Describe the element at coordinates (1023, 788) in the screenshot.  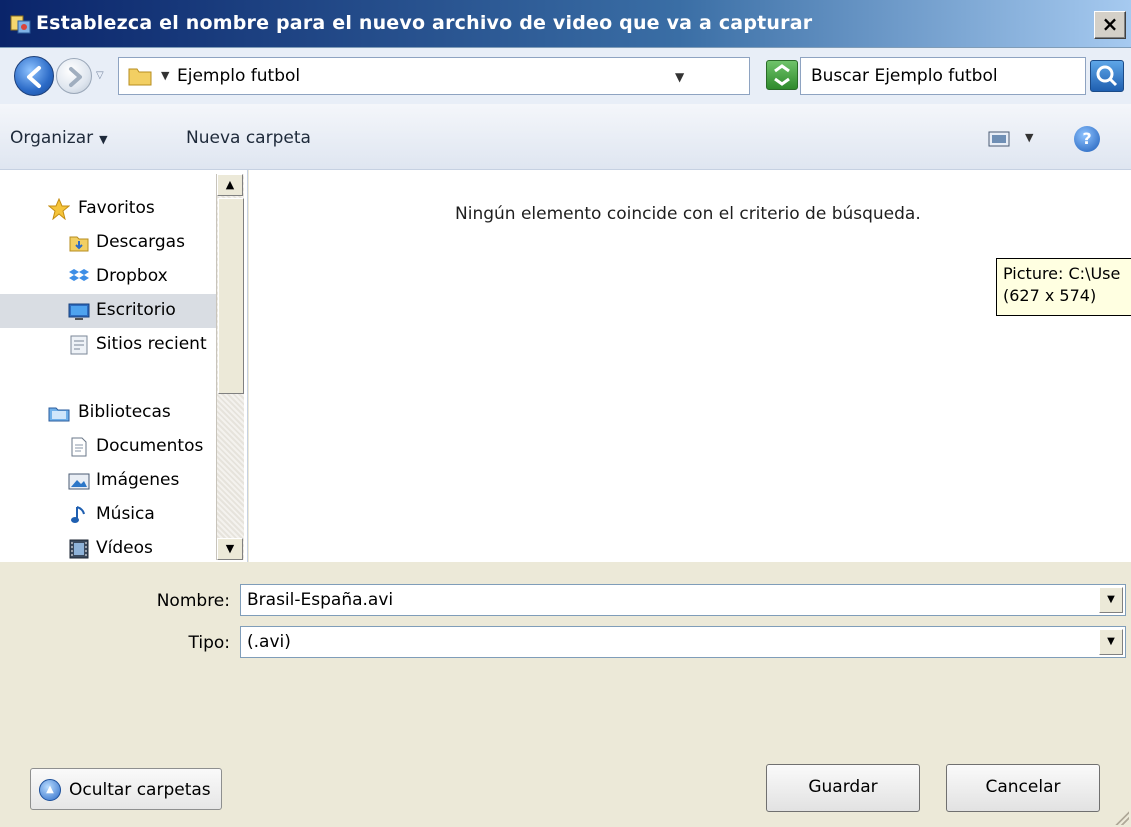
I see `cancel-button: Cancelar` at that location.